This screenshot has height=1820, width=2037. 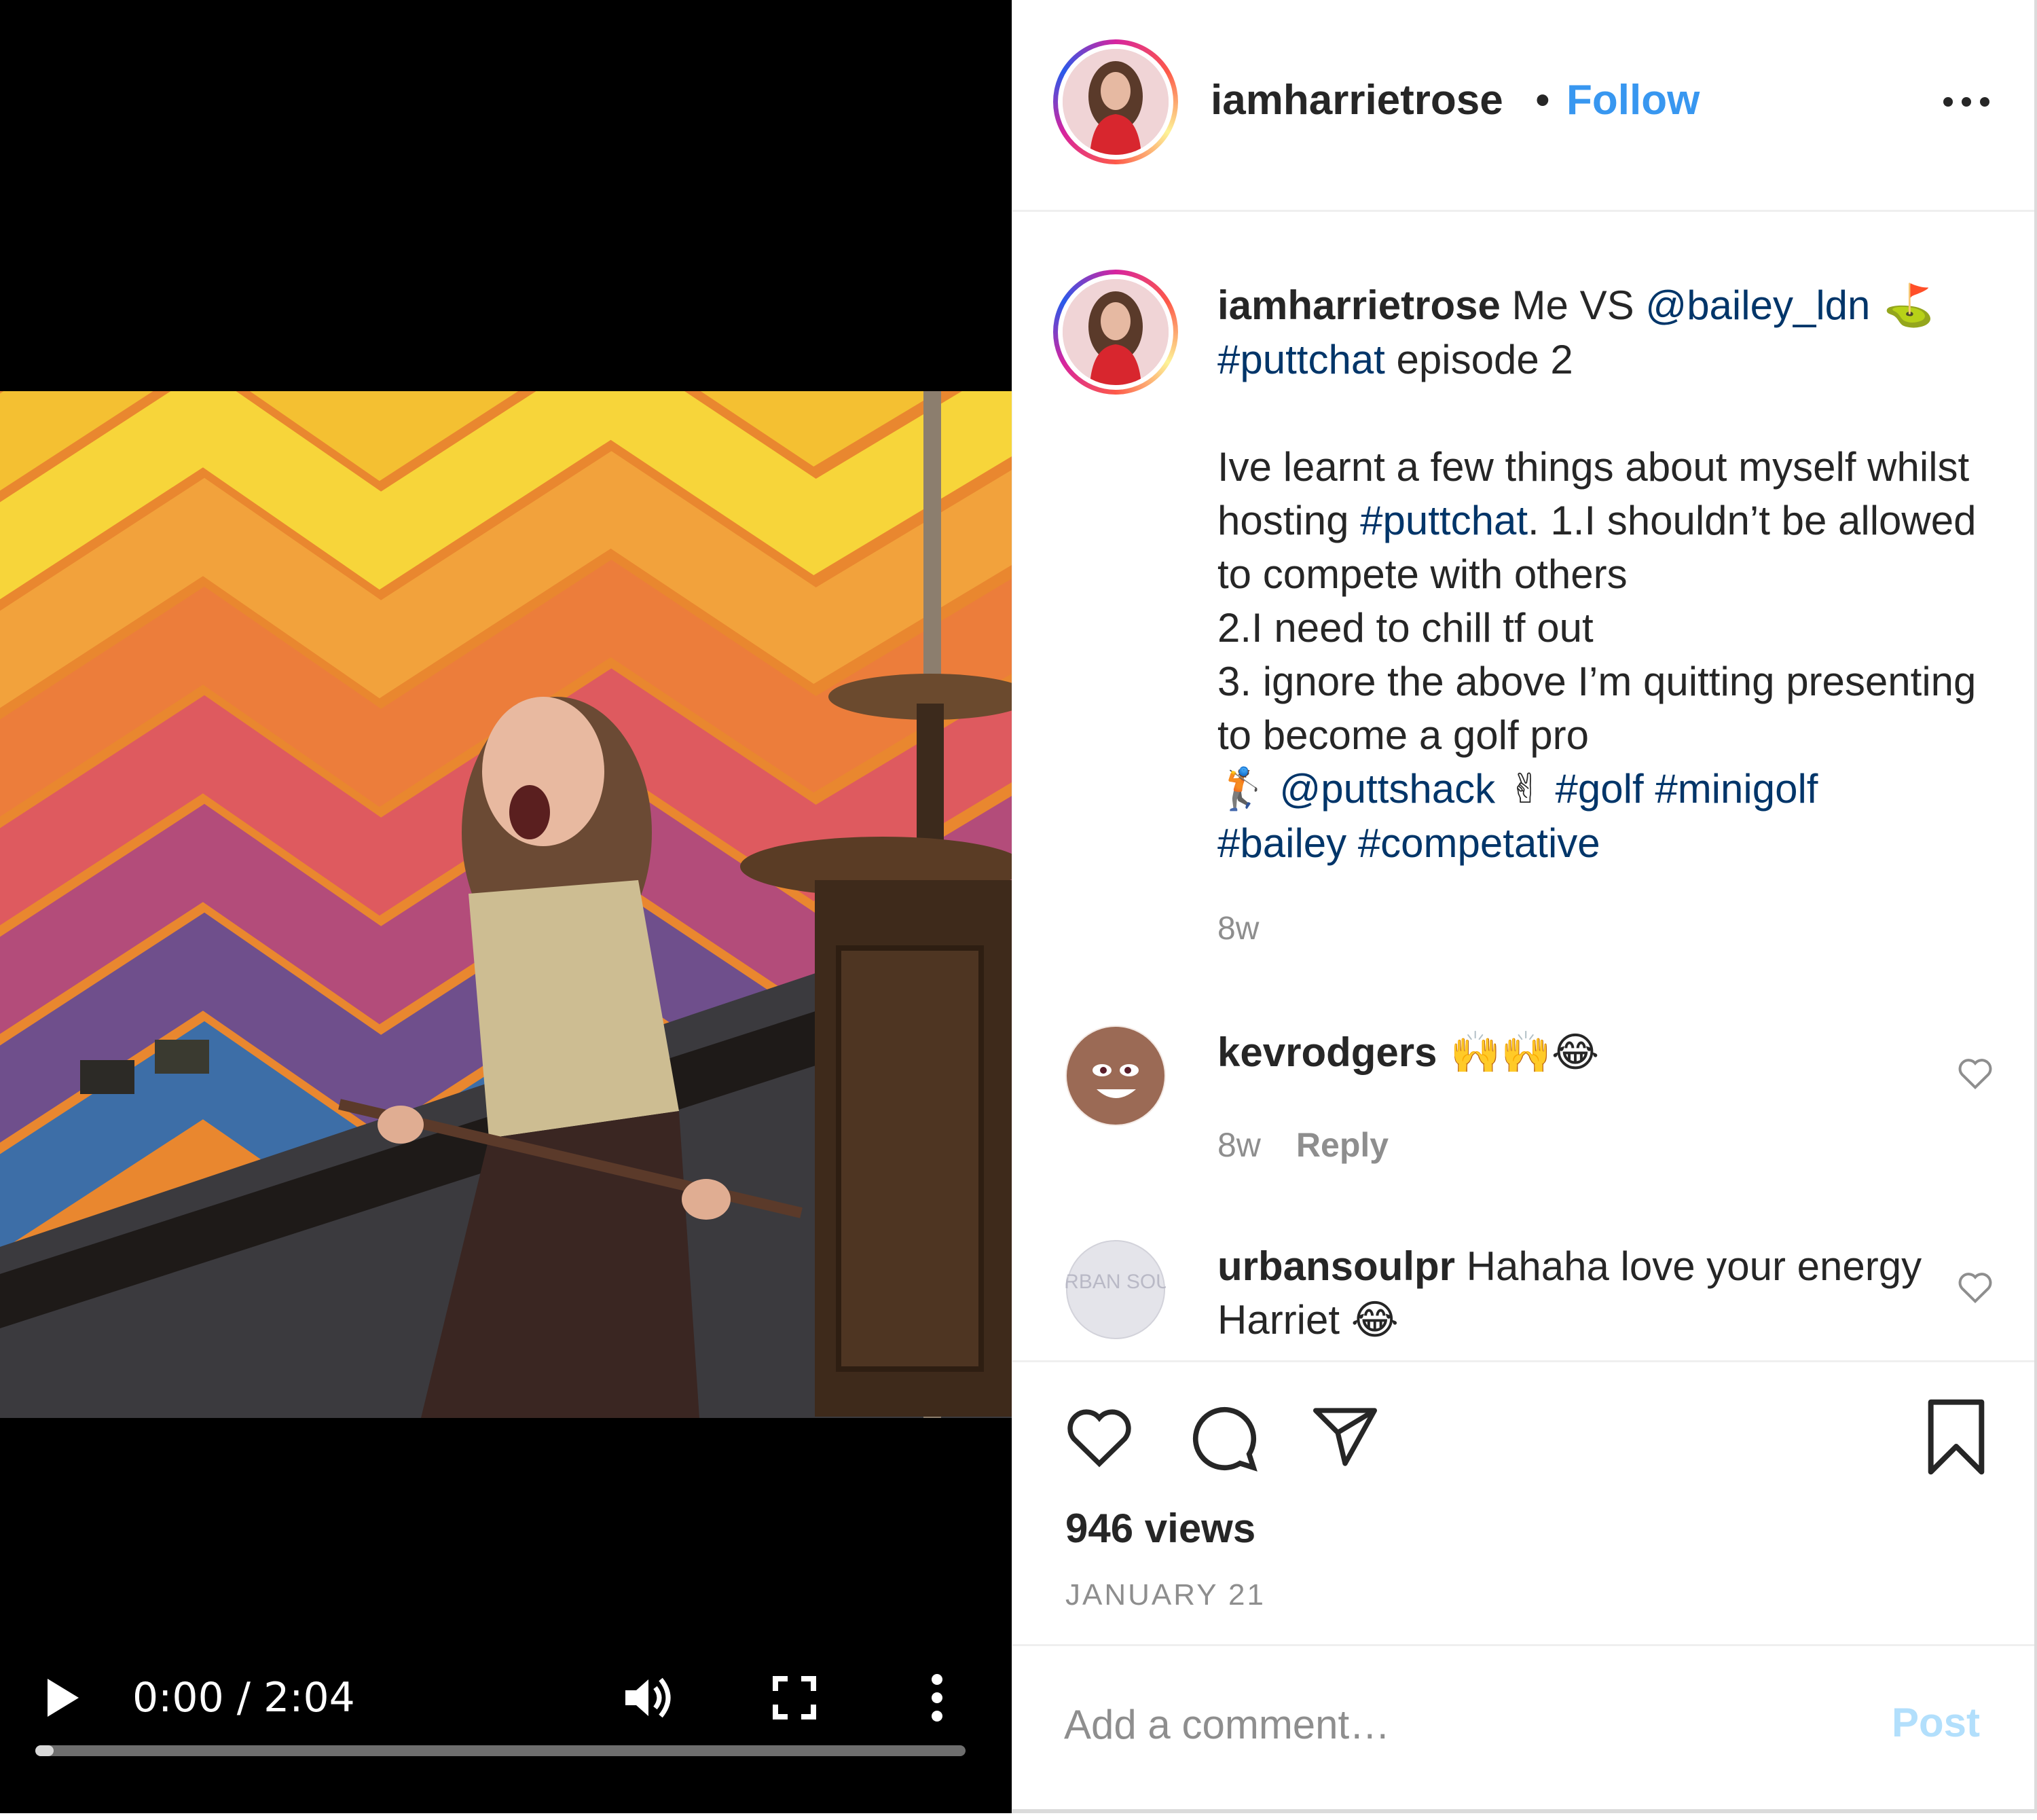 I want to click on heart-icon, so click(x=1100, y=1437).